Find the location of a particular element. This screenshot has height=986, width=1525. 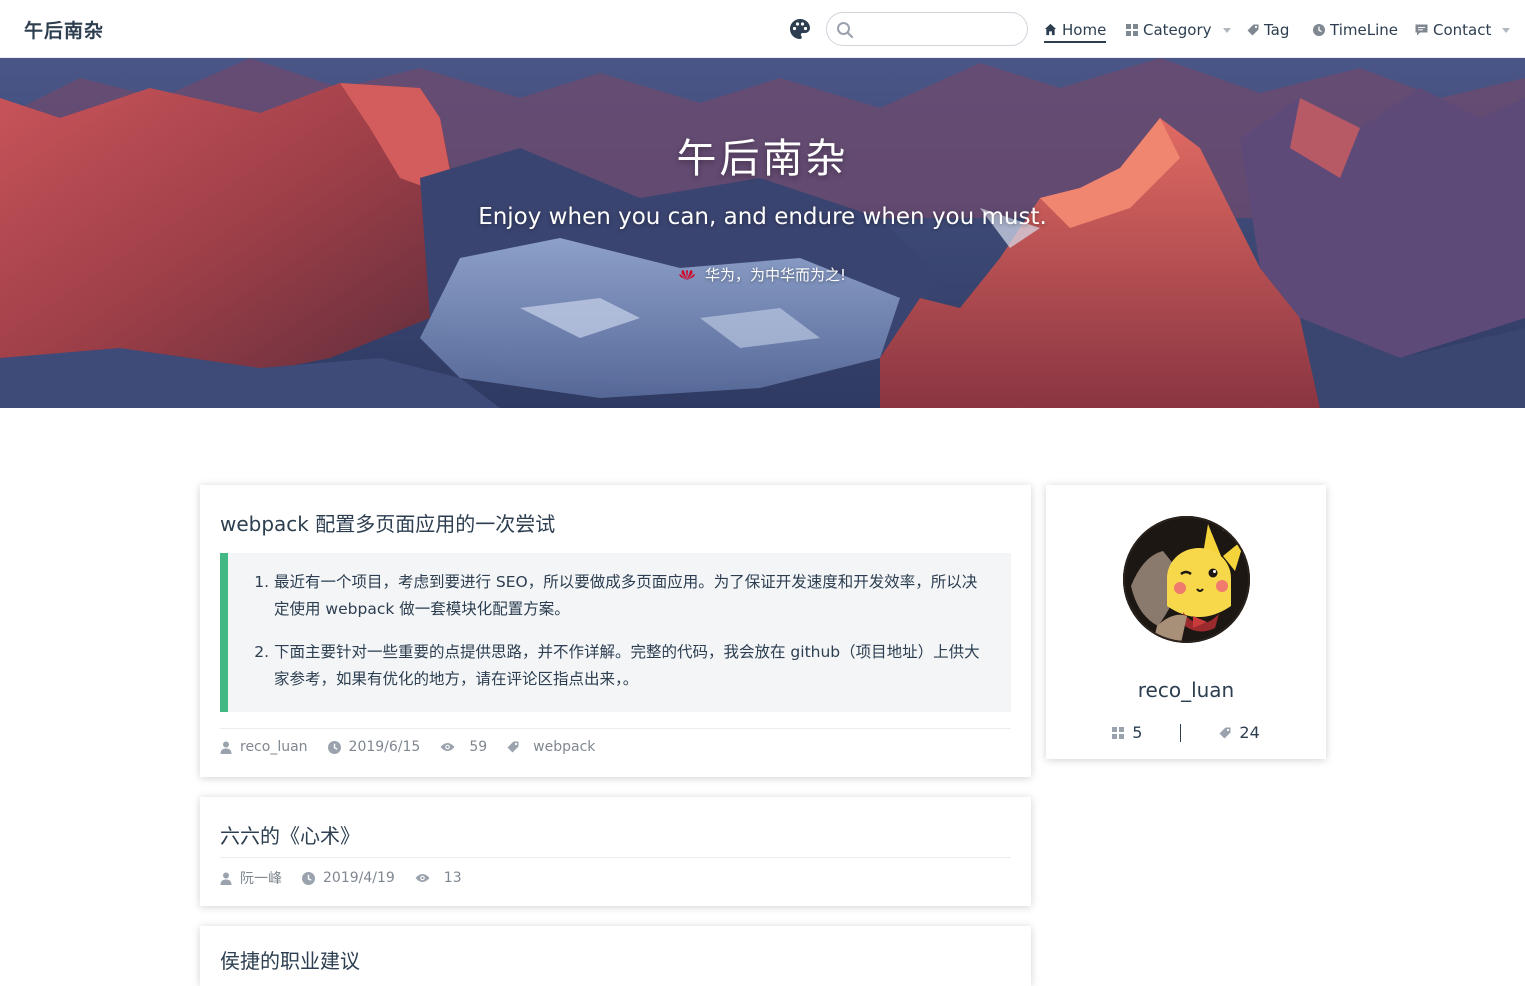

stats-divider is located at coordinates (1181, 732).